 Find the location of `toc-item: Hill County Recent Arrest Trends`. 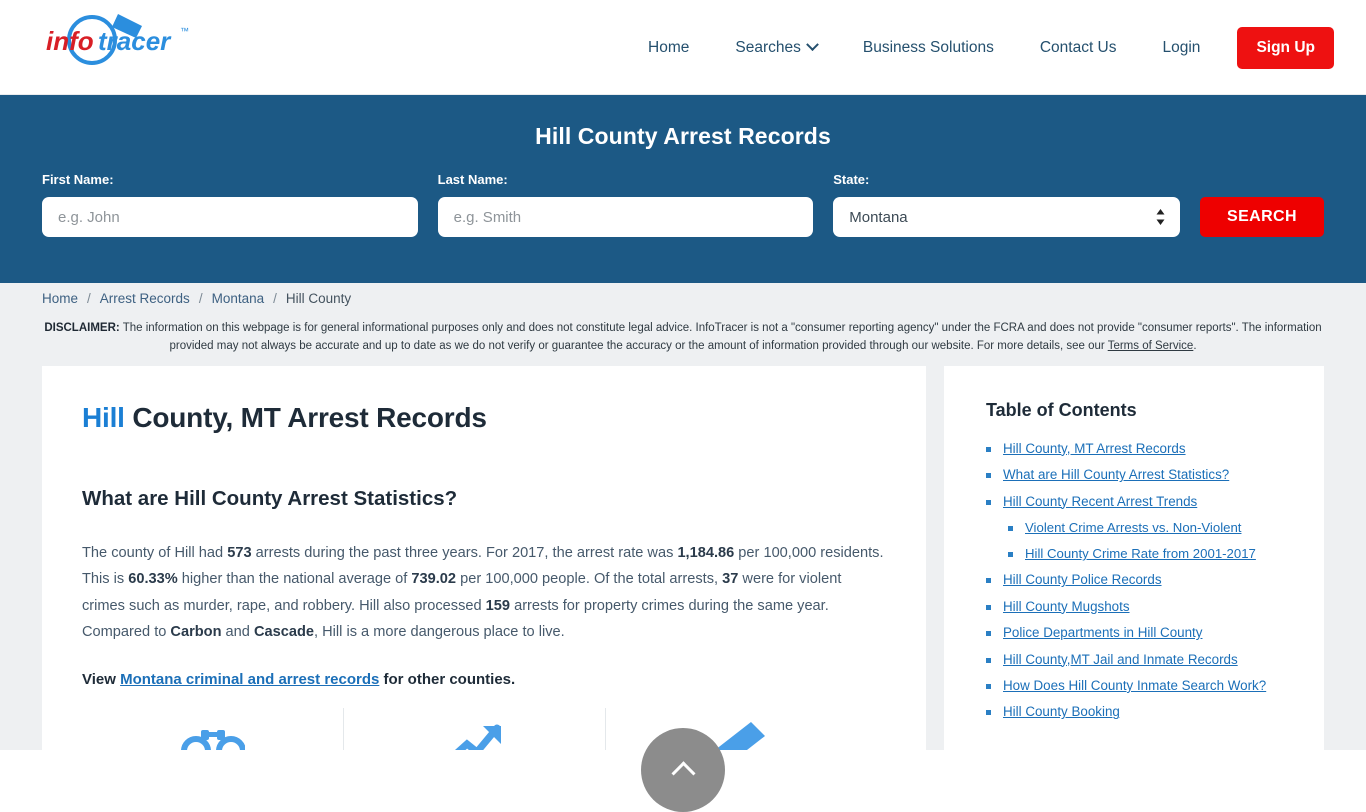

toc-item: Hill County Recent Arrest Trends is located at coordinates (1140, 501).